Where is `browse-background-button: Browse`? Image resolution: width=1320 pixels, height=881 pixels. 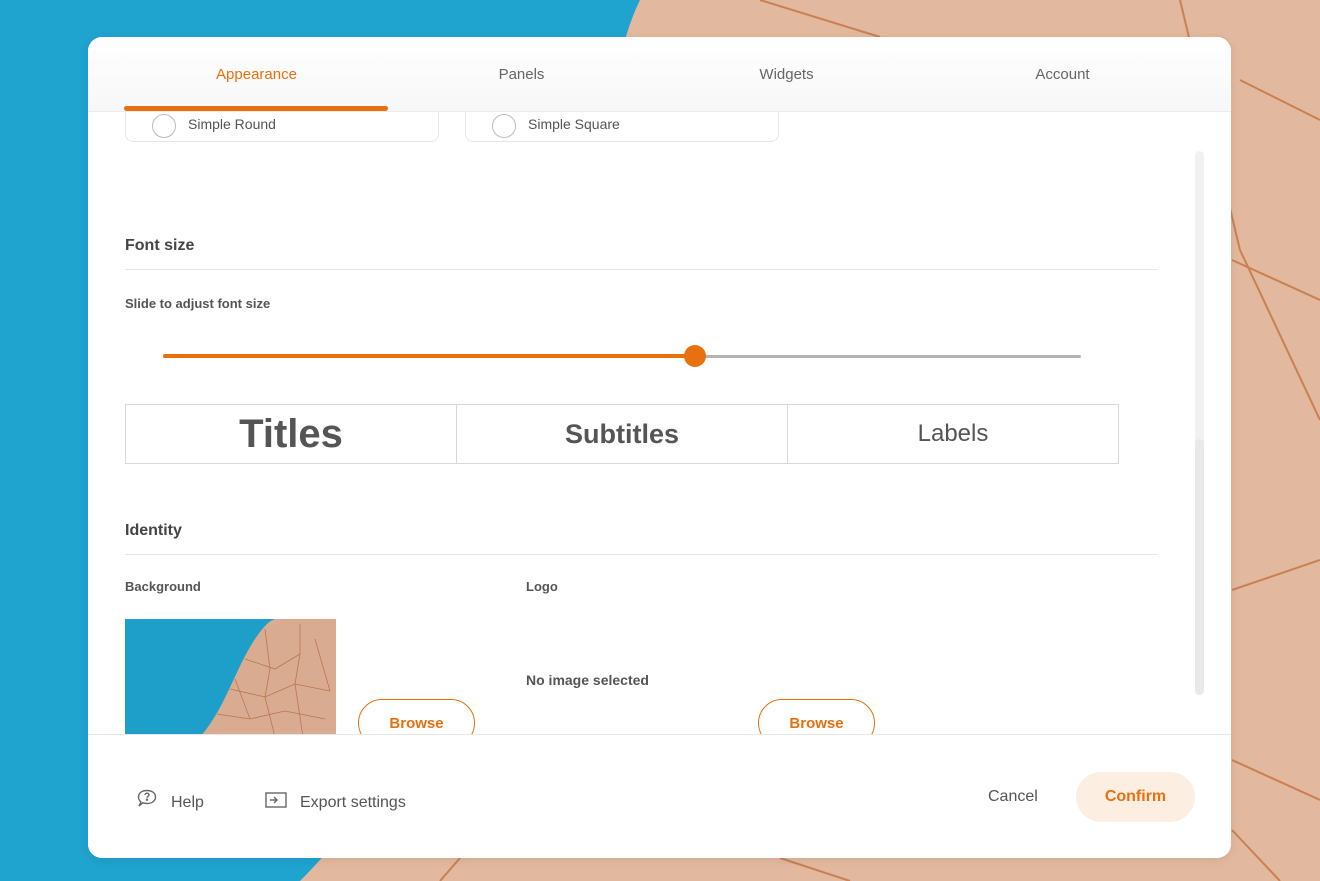
browse-background-button: Browse is located at coordinates (416, 716).